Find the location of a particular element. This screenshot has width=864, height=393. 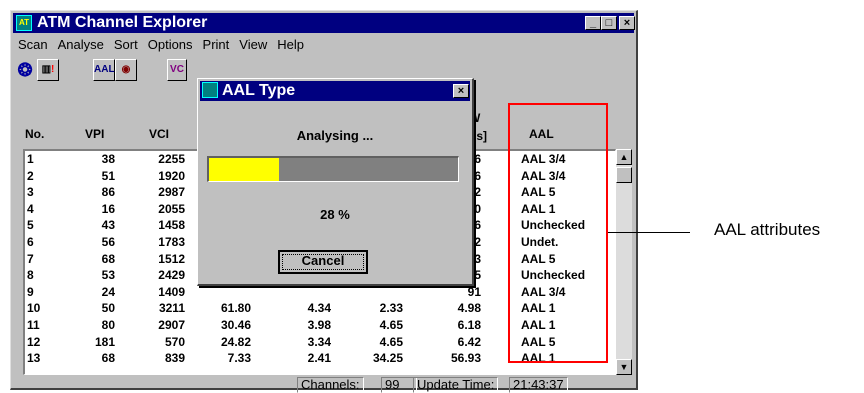

aal-tool-icon: AAL is located at coordinates (104, 70).